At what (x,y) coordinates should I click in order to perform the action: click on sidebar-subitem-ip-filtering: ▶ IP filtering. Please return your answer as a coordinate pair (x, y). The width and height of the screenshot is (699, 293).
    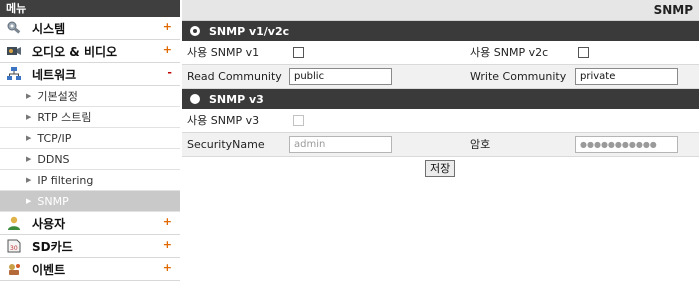
    Looking at the image, I should click on (90, 180).